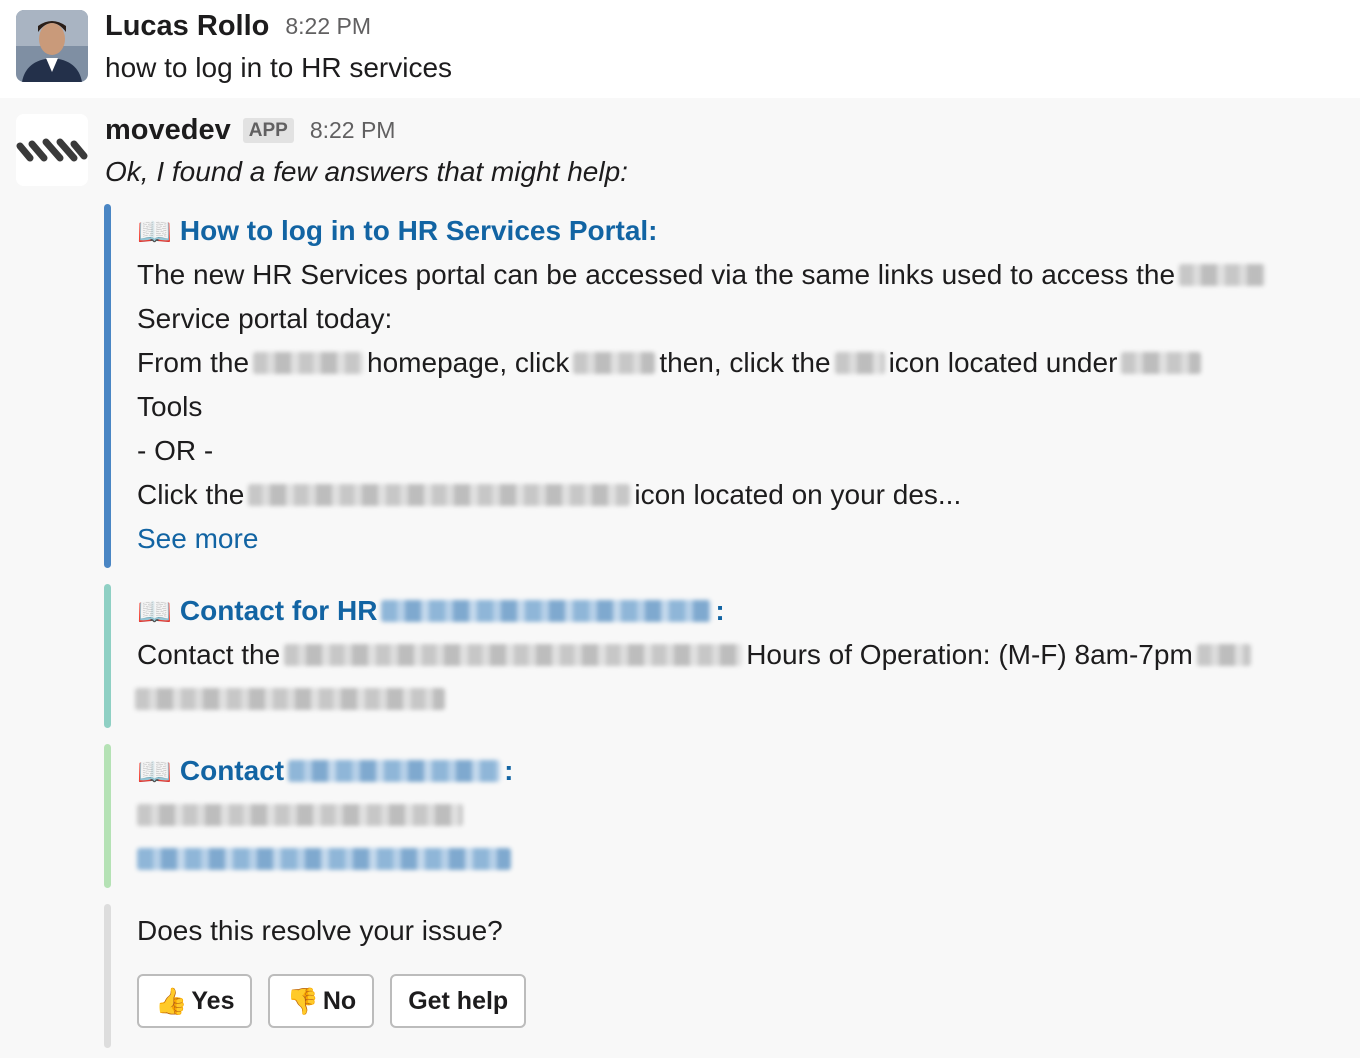 This screenshot has height=1058, width=1360. What do you see at coordinates (232, 771) in the screenshot?
I see `attachment-title-link: Contact` at bounding box center [232, 771].